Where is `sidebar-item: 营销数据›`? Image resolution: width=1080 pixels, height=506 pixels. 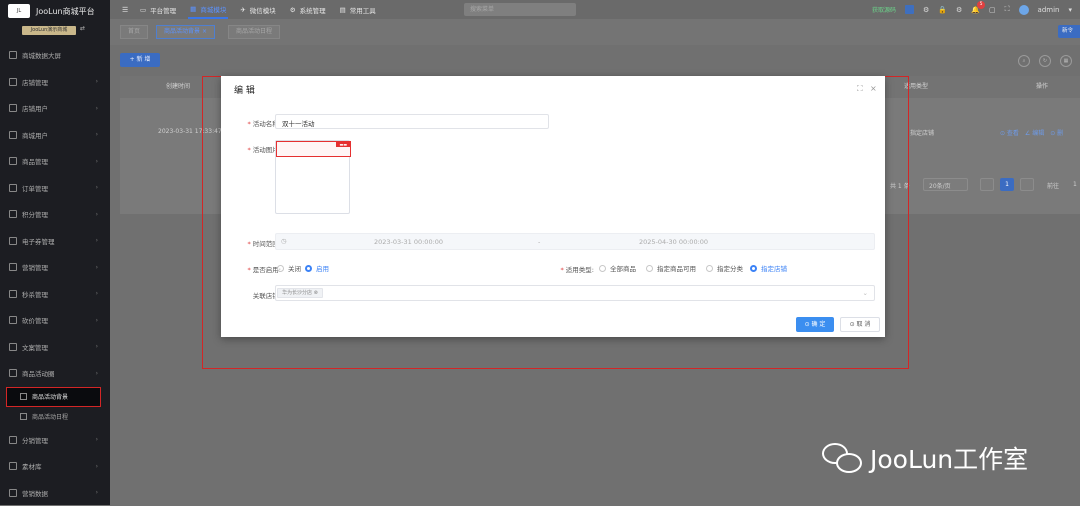 sidebar-item: 营销数据› is located at coordinates (55, 493).